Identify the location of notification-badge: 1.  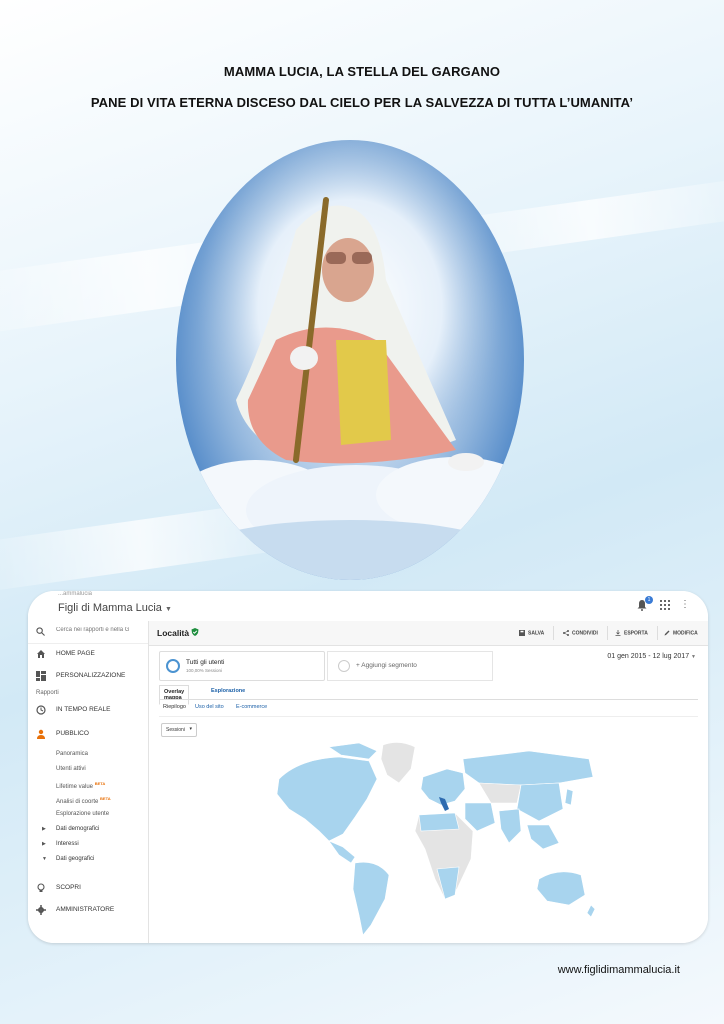
(649, 600).